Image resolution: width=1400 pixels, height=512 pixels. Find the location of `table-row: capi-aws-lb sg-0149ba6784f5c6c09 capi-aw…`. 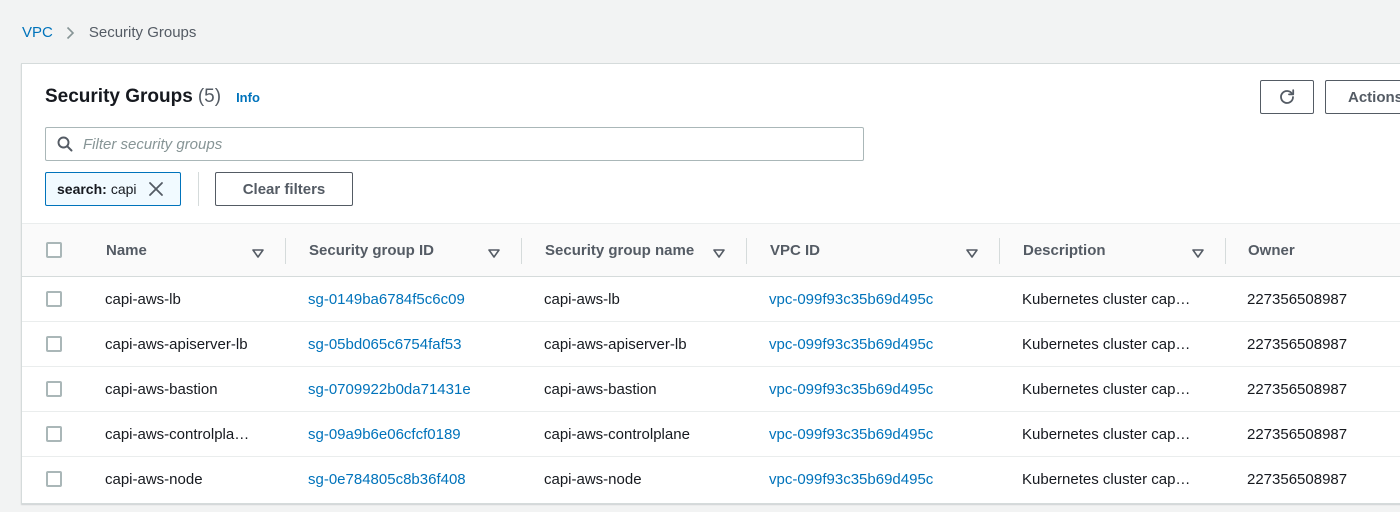

table-row: capi-aws-lb sg-0149ba6784f5c6c09 capi-aw… is located at coordinates (711, 299).